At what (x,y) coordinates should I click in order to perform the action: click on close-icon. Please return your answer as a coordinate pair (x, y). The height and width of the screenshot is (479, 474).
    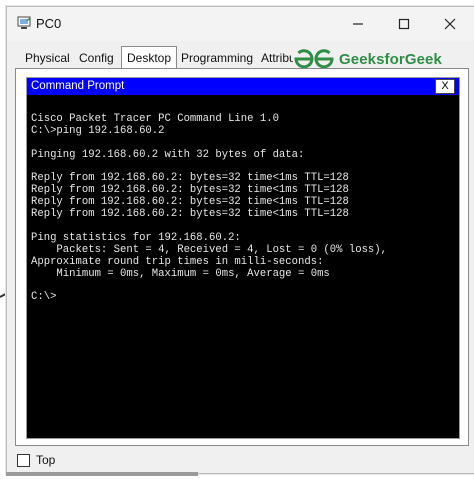
    Looking at the image, I should click on (450, 24).